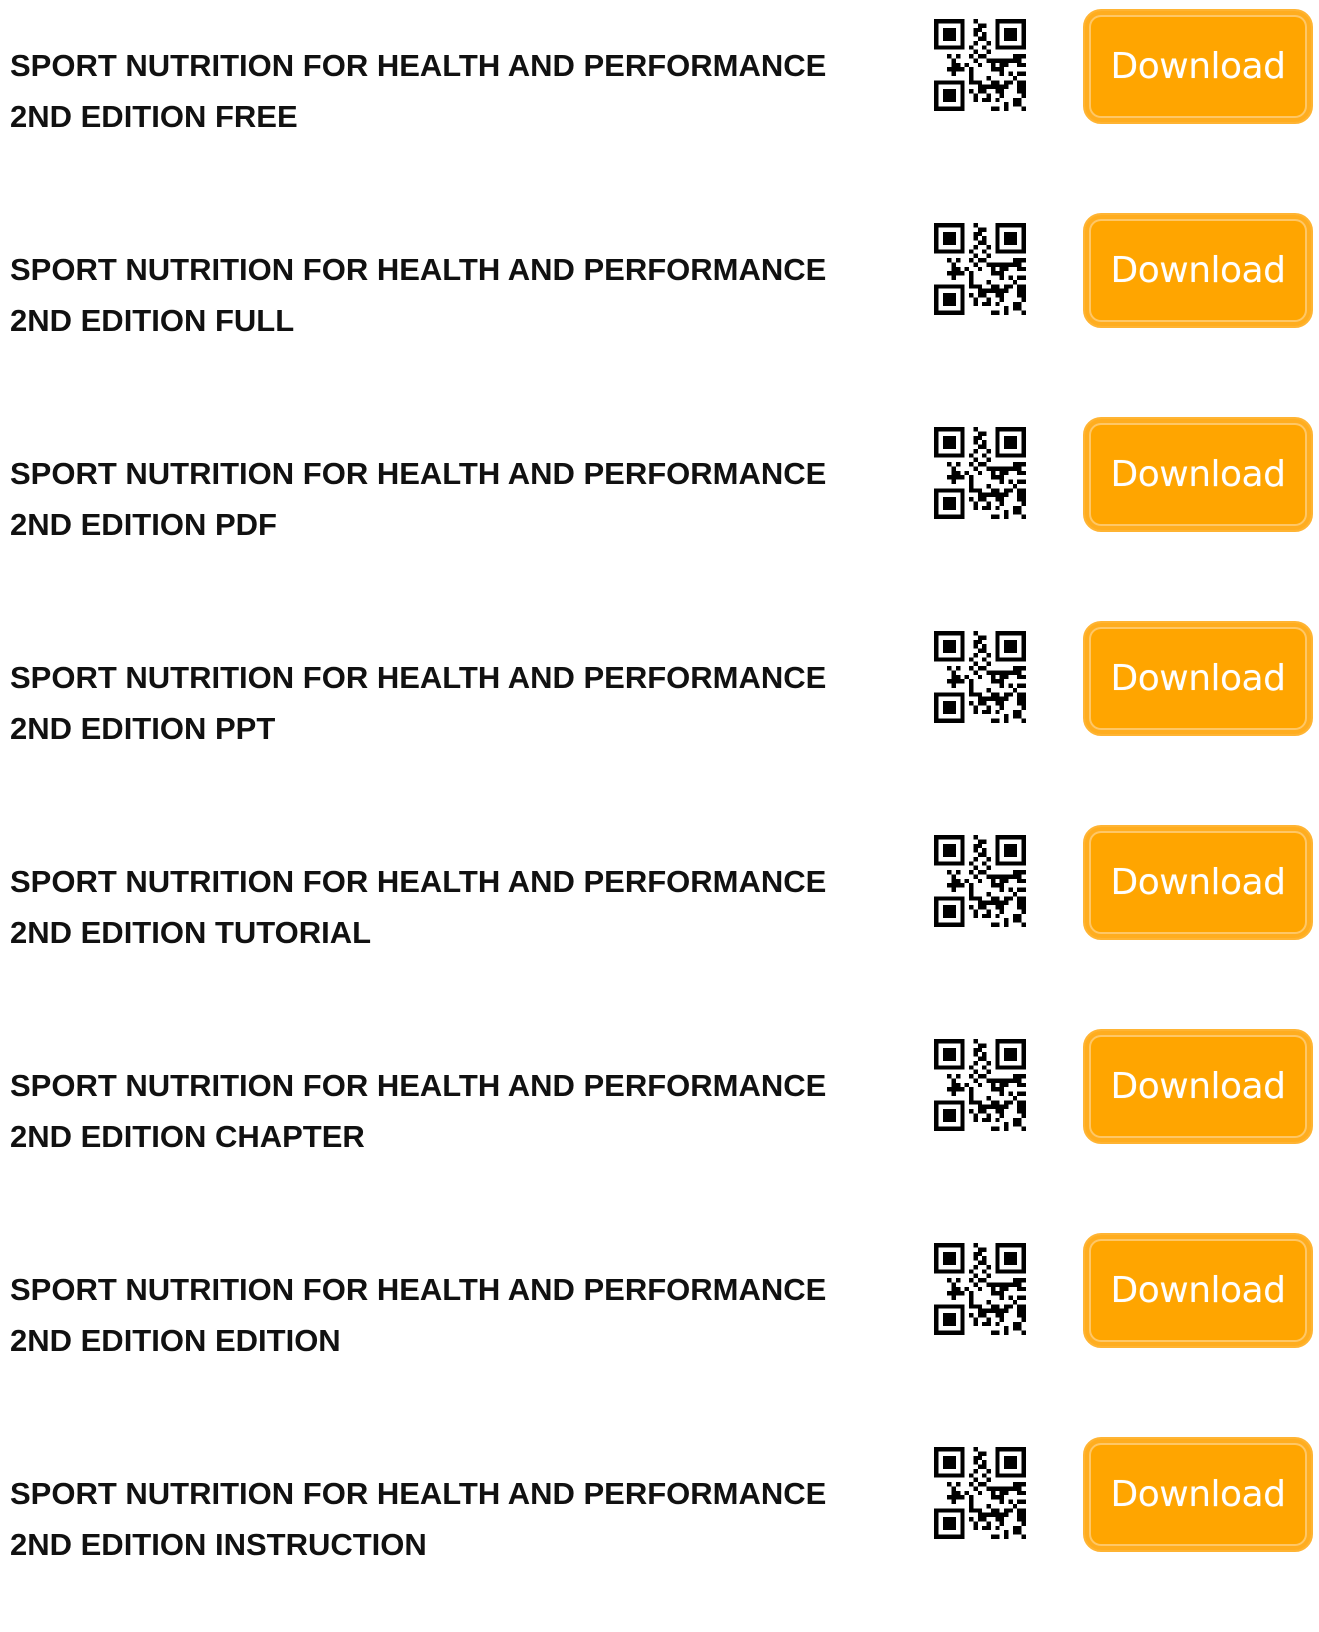 The width and height of the screenshot is (1319, 1632). I want to click on item-title-line2: 2ND EDITION PPT, so click(143, 728).